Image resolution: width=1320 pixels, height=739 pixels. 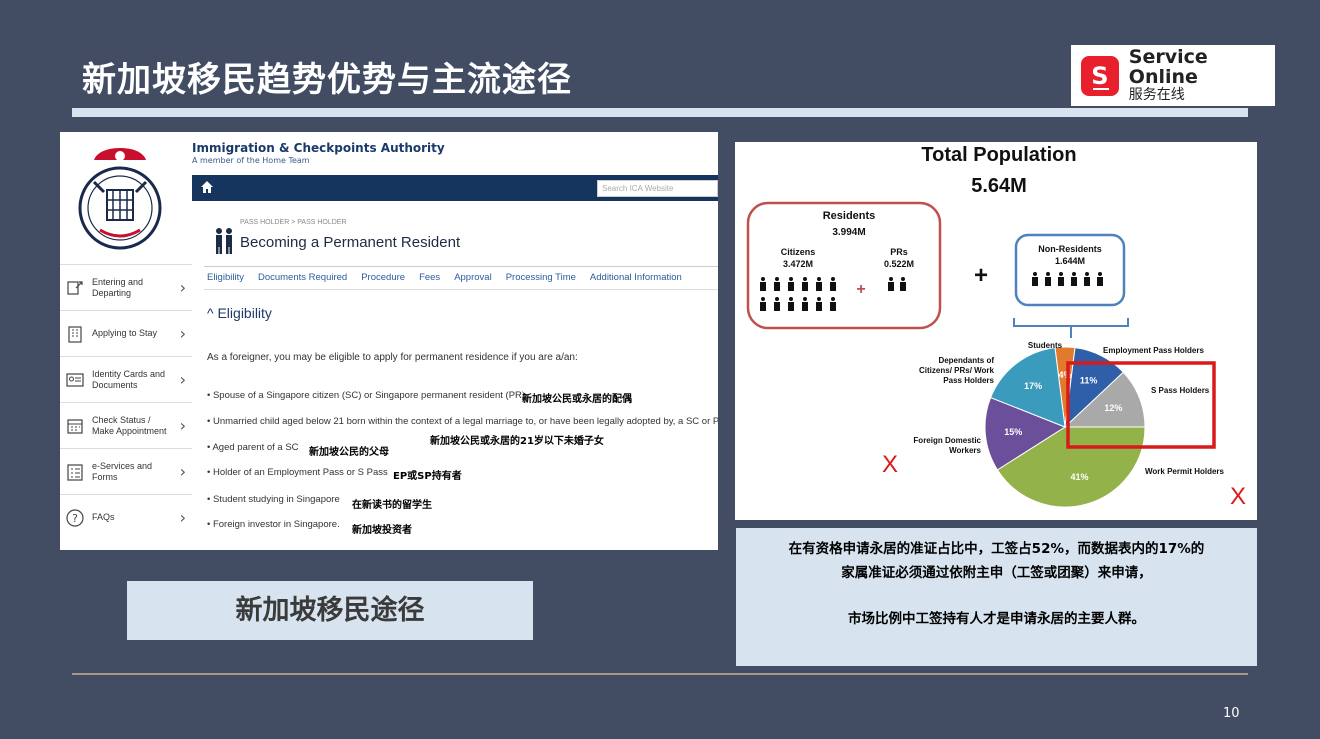 What do you see at coordinates (75, 334) in the screenshot?
I see `building-icon` at bounding box center [75, 334].